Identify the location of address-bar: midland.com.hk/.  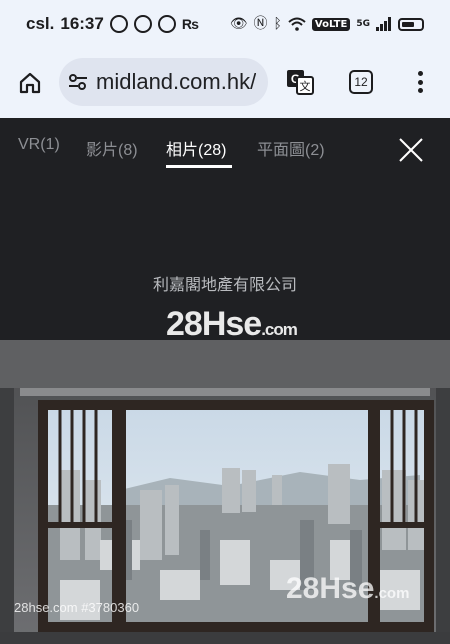
(163, 82).